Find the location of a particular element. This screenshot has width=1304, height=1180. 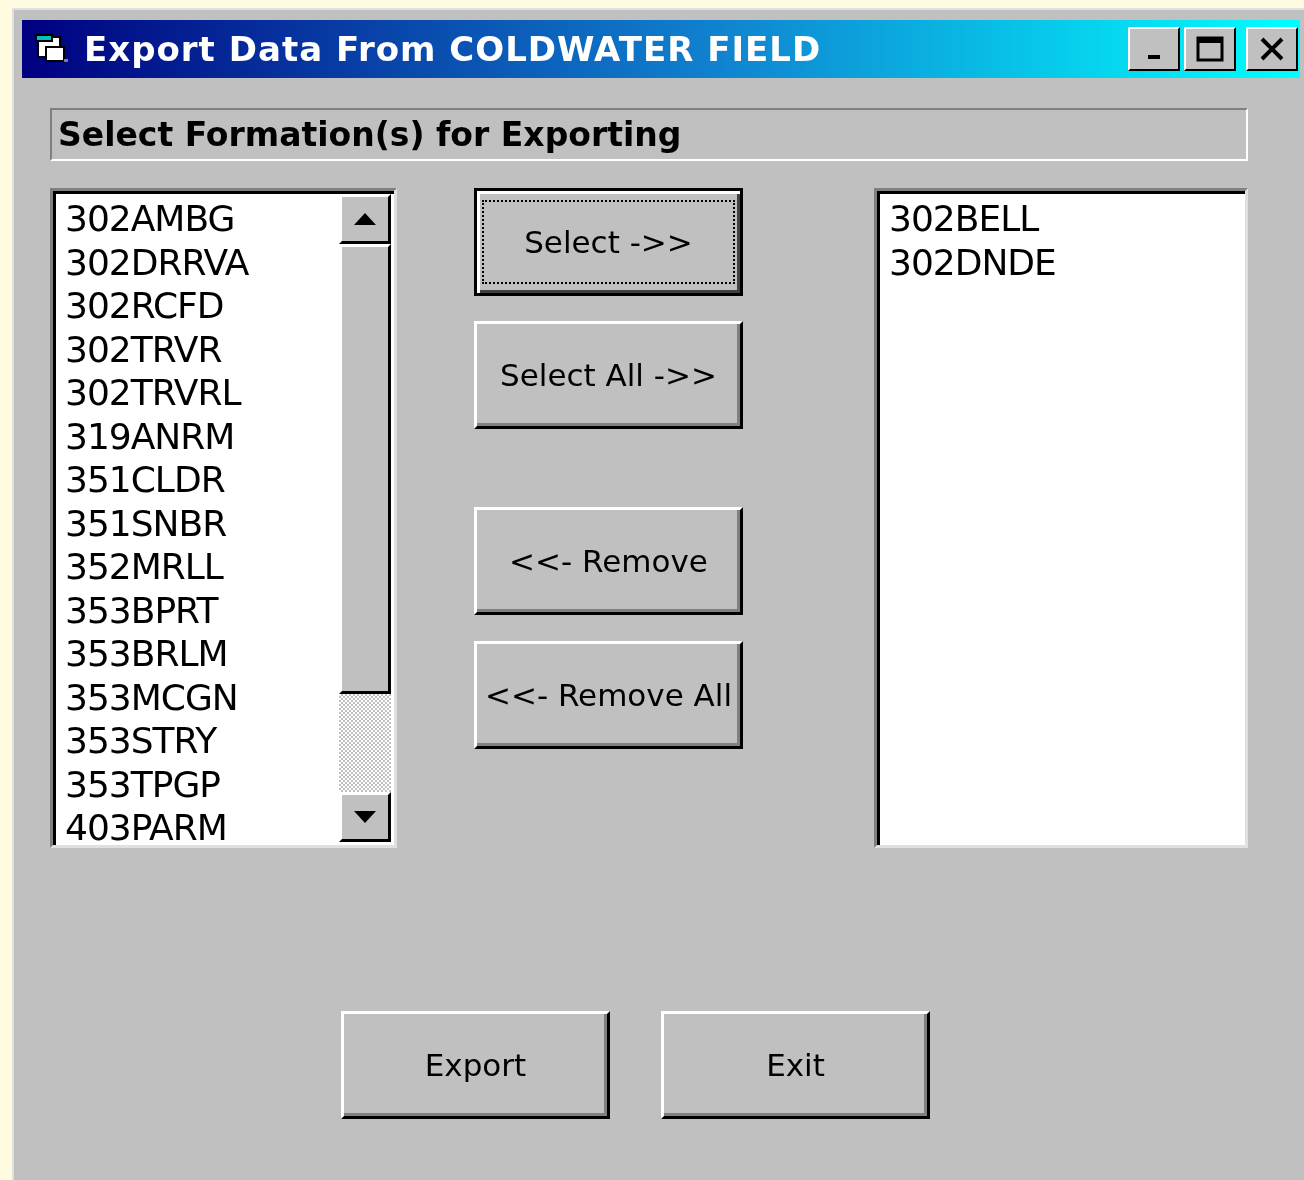

section-heading: Select Formation(s) for Exporting is located at coordinates (649, 134).